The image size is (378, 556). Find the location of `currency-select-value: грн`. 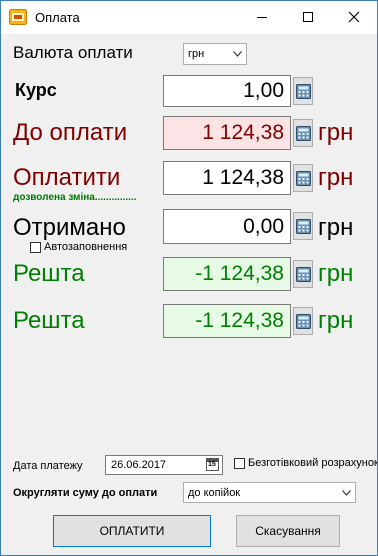

currency-select-value: грн is located at coordinates (196, 54).